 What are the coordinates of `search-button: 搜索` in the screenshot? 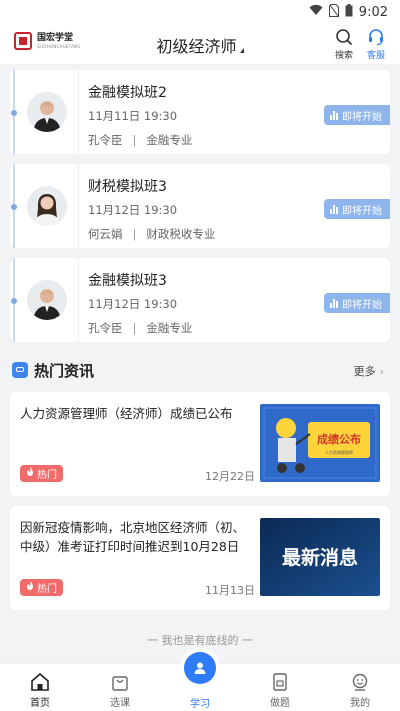 It's located at (344, 43).